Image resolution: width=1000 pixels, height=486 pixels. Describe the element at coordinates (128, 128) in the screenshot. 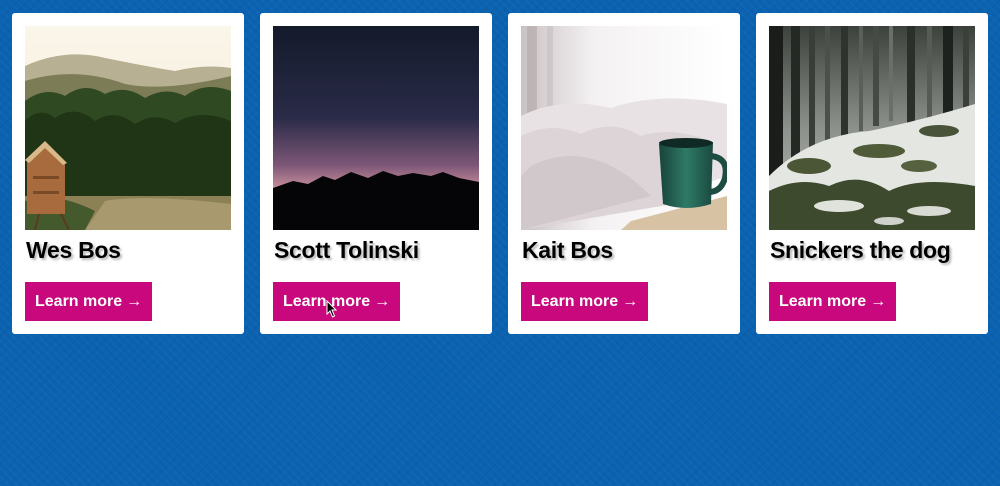

I see `card-image-mountain-cabin` at that location.